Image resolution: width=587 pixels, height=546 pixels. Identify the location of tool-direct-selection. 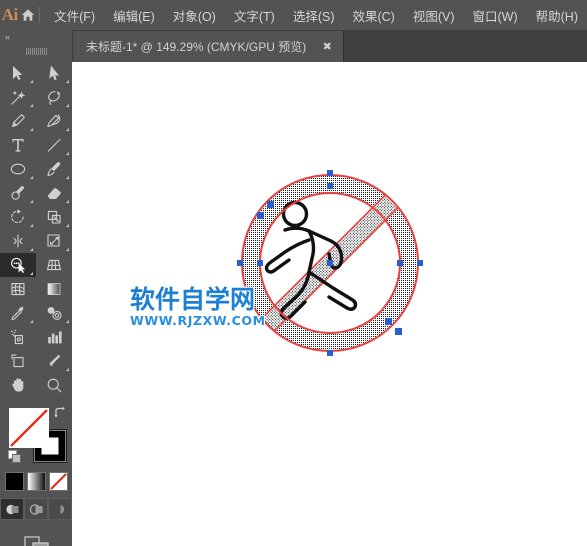
(54, 73).